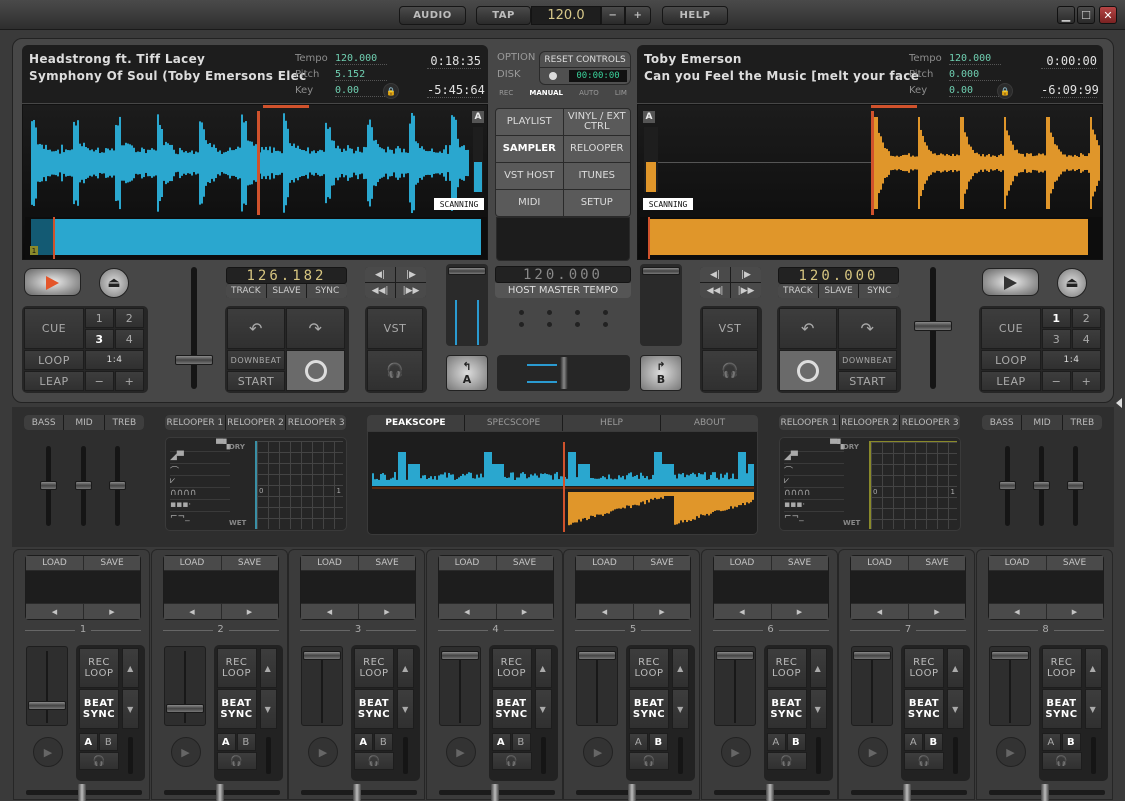  Describe the element at coordinates (1056, 318) in the screenshot. I see `deck-b-hotcue-1: 1` at that location.